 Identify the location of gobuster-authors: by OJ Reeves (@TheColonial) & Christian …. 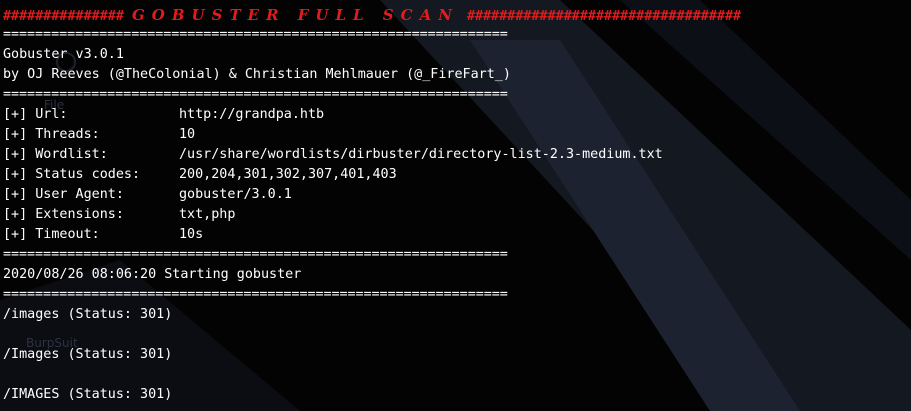
(257, 74).